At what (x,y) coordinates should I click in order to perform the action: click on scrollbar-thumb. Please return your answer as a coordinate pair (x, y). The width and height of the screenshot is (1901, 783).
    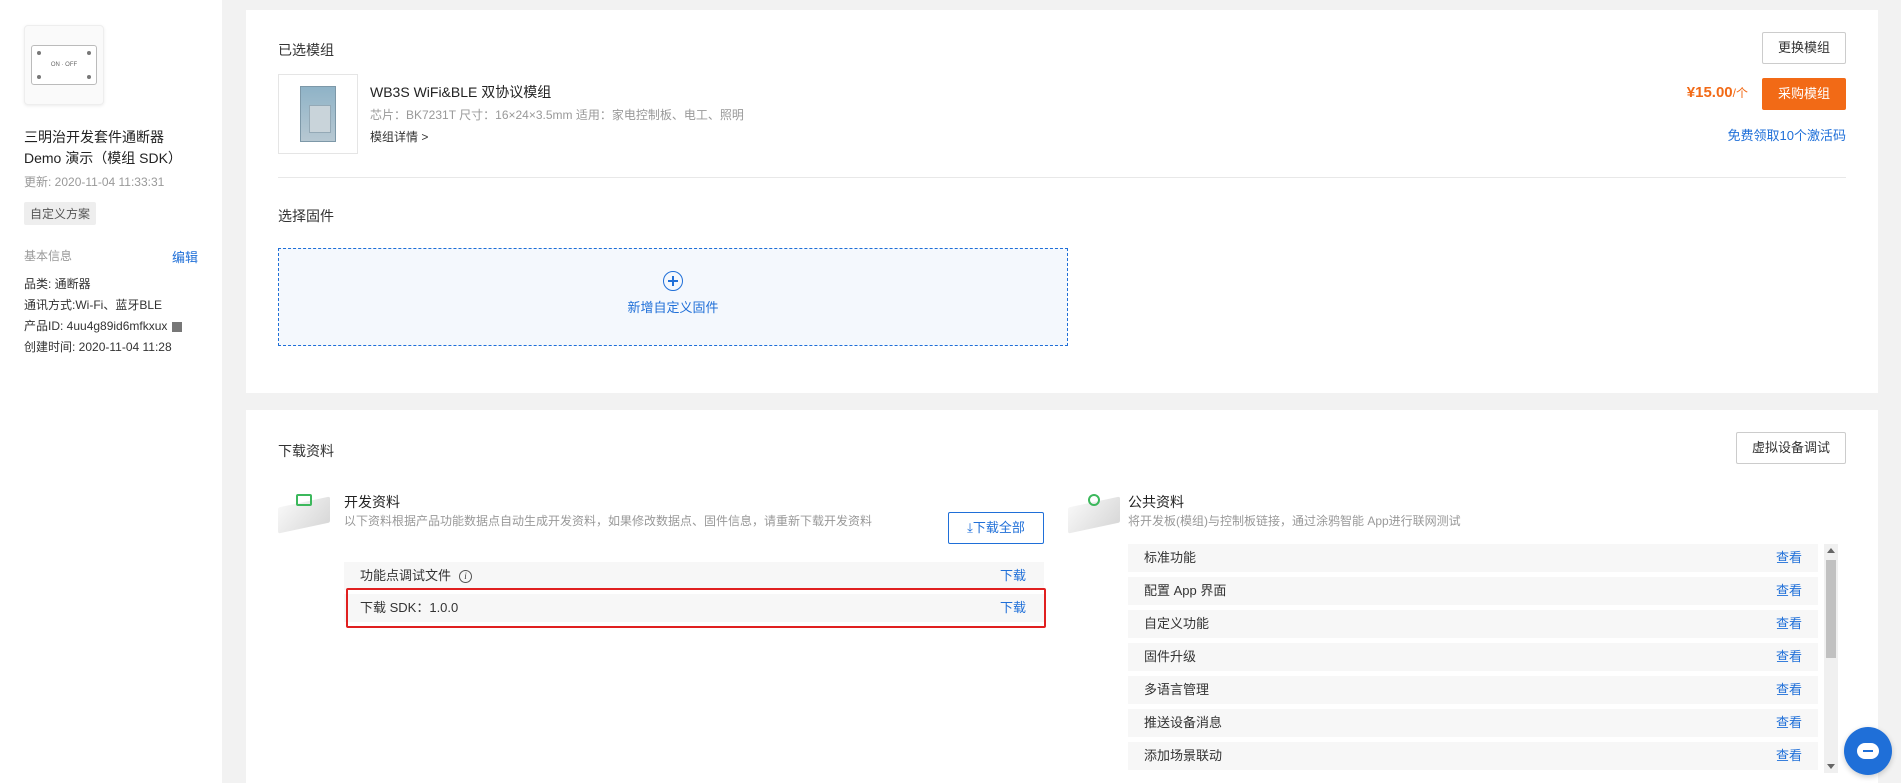
    Looking at the image, I should click on (1831, 609).